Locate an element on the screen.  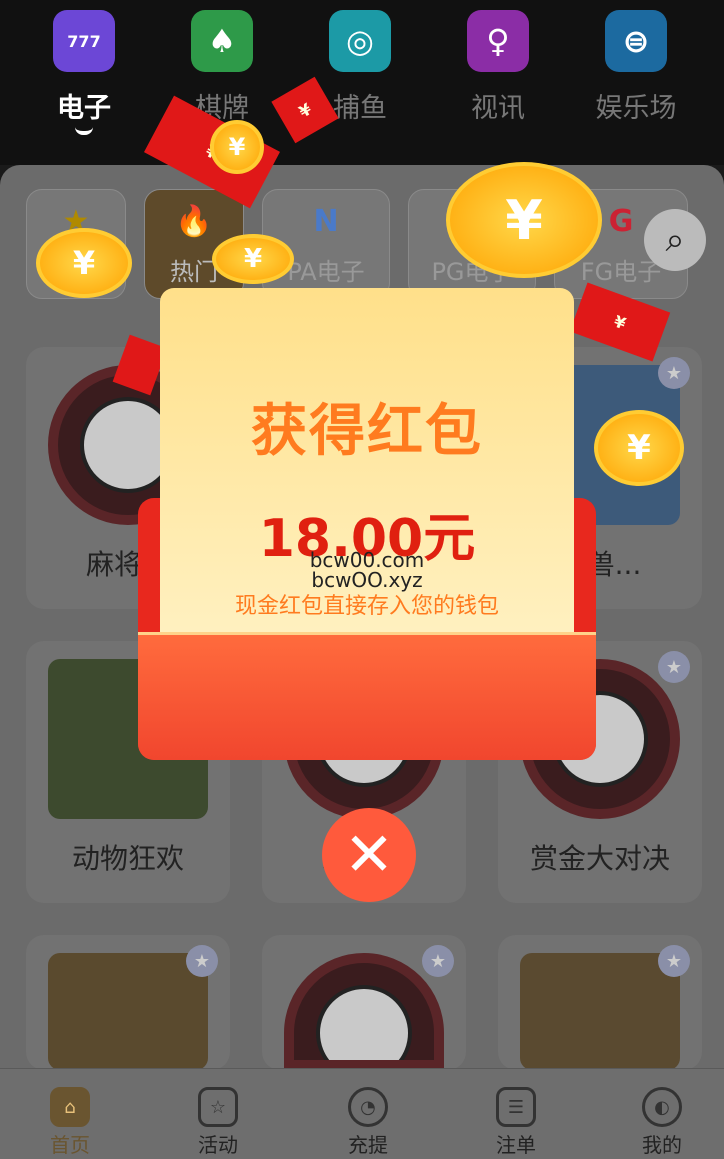
slot-777-icon: 777 is located at coordinates (84, 41).